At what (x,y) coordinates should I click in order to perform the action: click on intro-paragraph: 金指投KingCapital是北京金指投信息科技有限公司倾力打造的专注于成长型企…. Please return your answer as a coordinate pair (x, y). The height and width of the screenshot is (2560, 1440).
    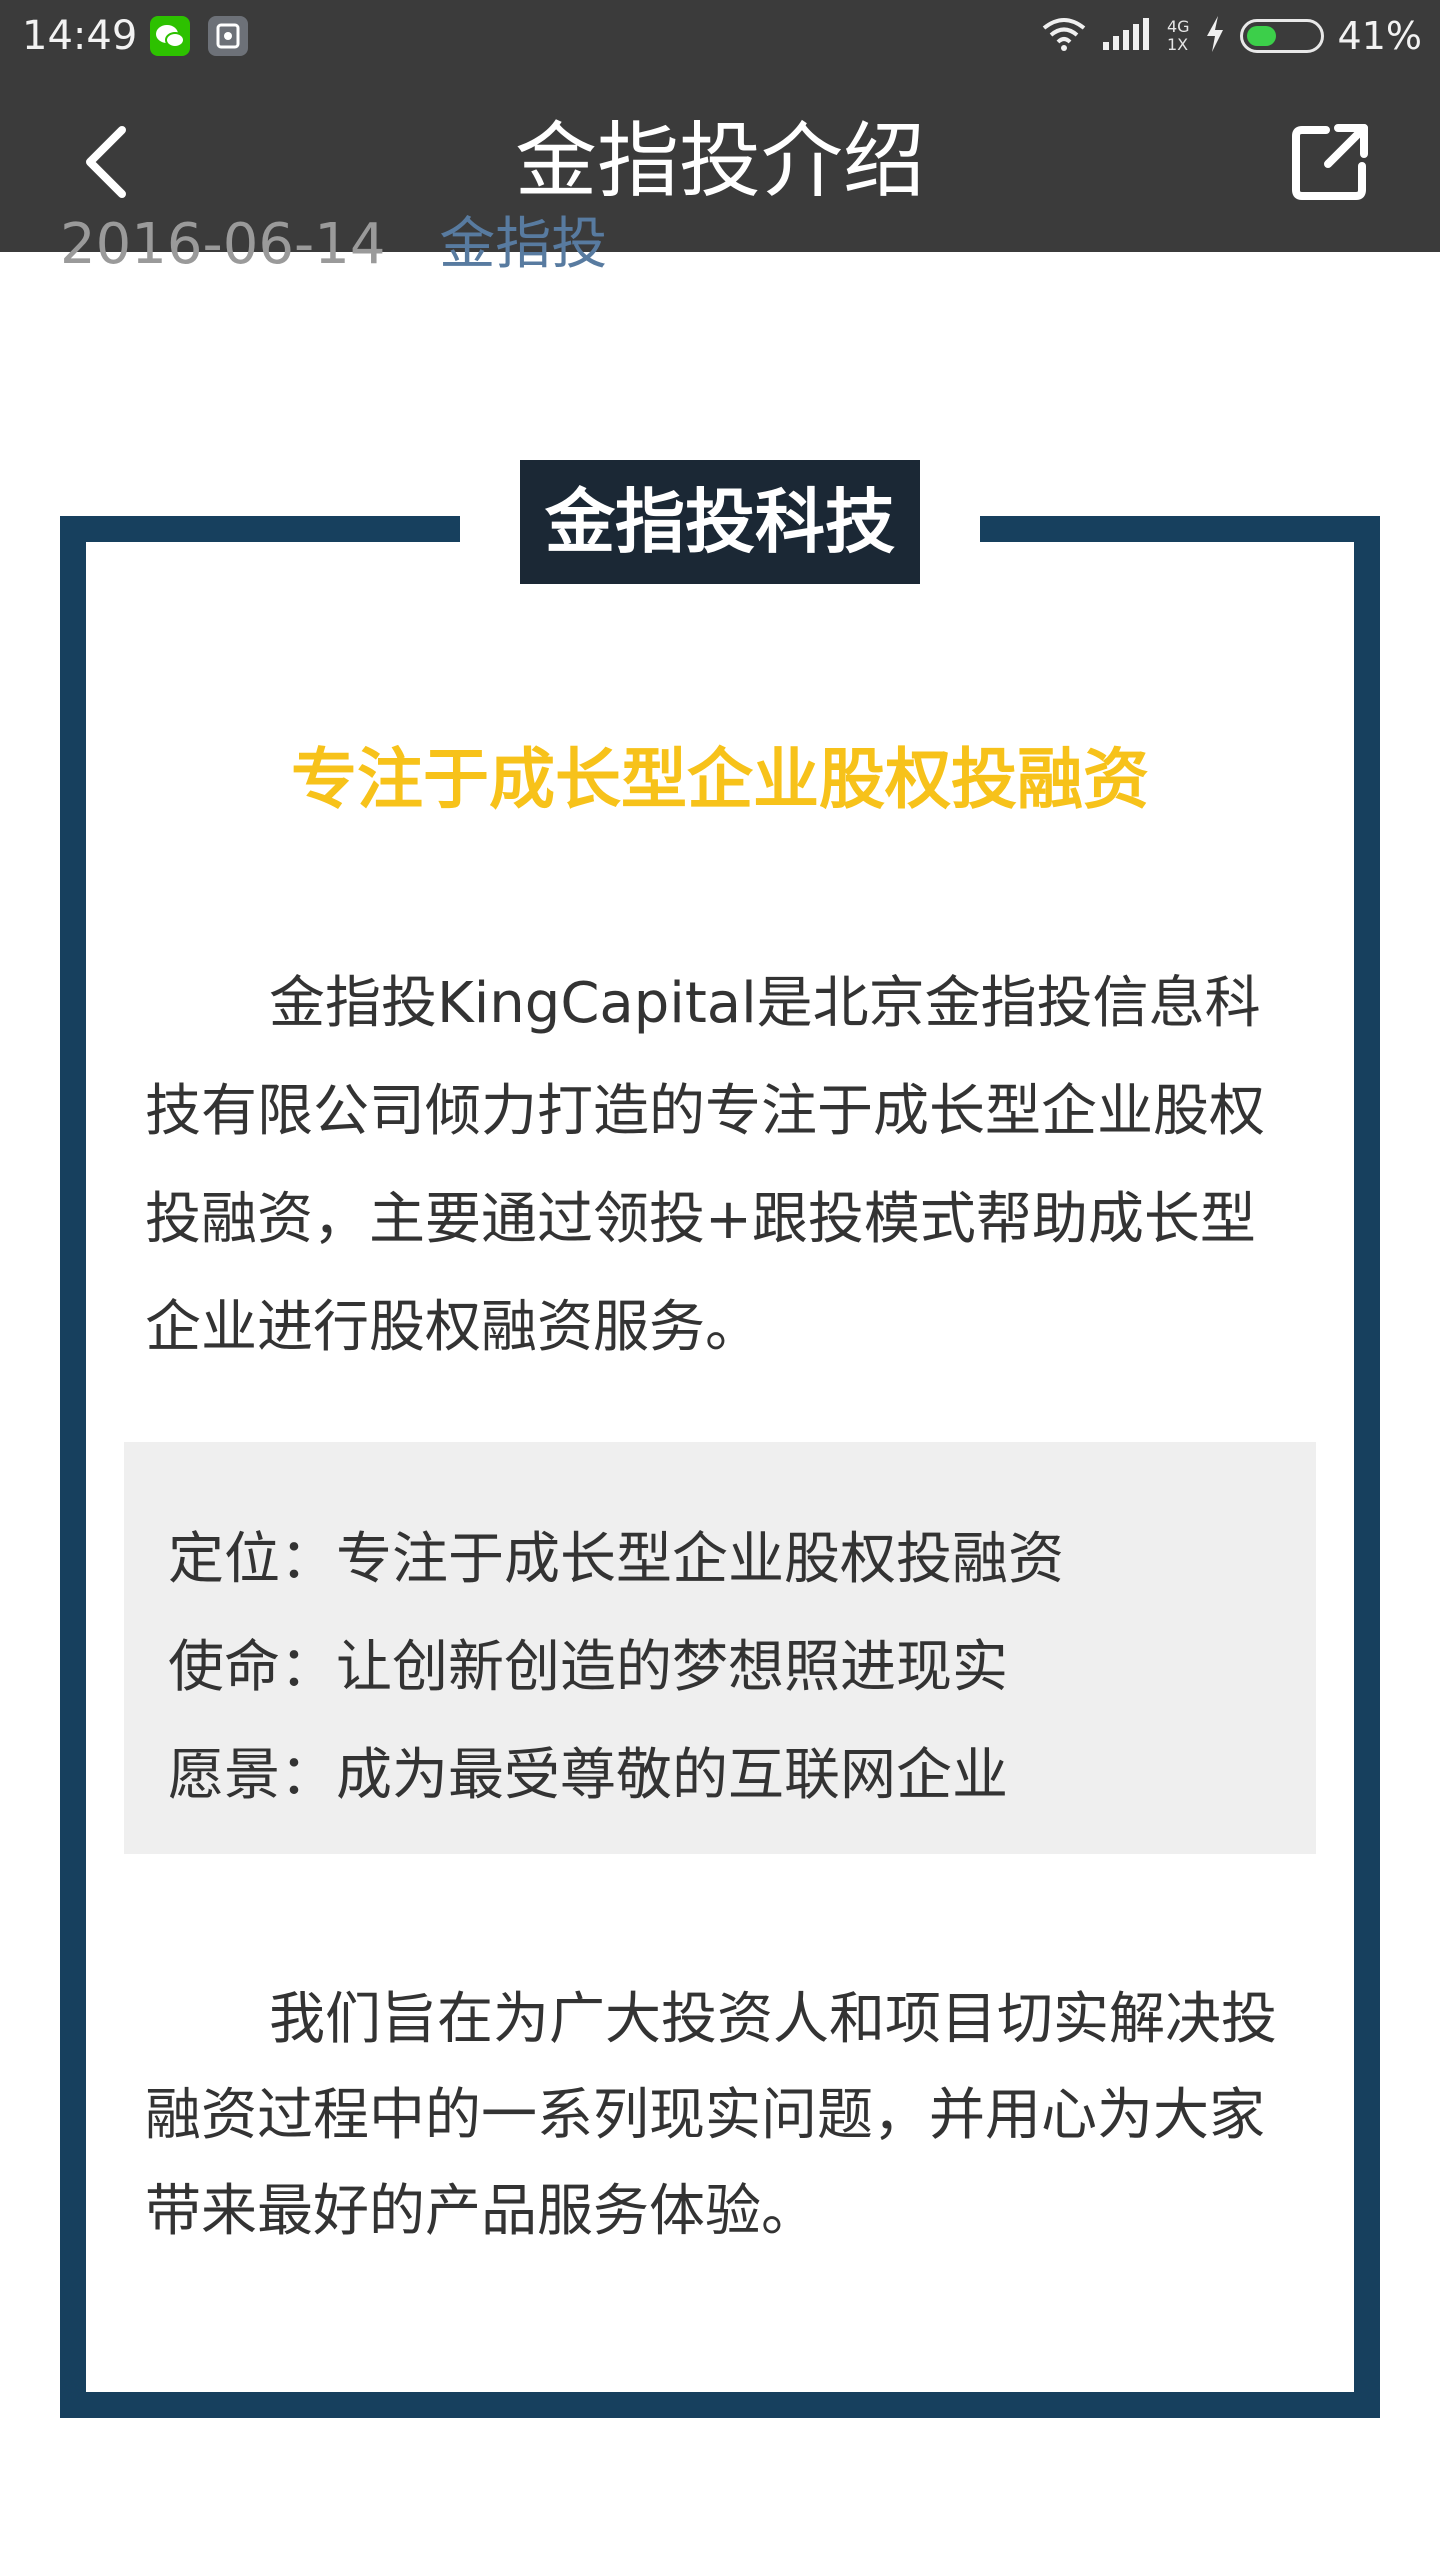
    Looking at the image, I should click on (705, 1165).